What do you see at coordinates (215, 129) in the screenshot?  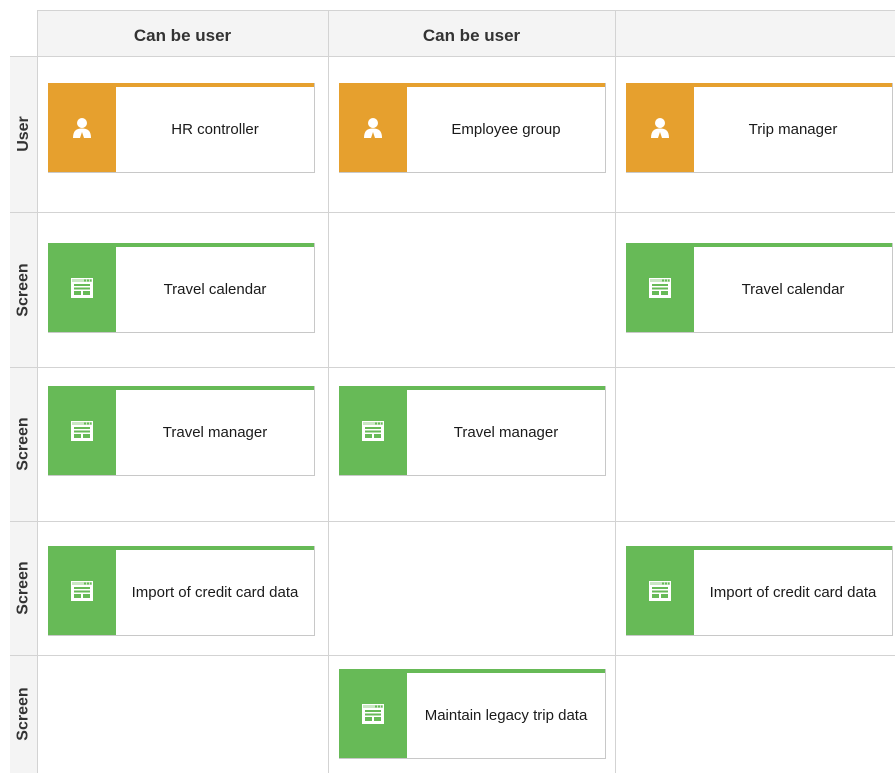 I see `card-label: HR controller` at bounding box center [215, 129].